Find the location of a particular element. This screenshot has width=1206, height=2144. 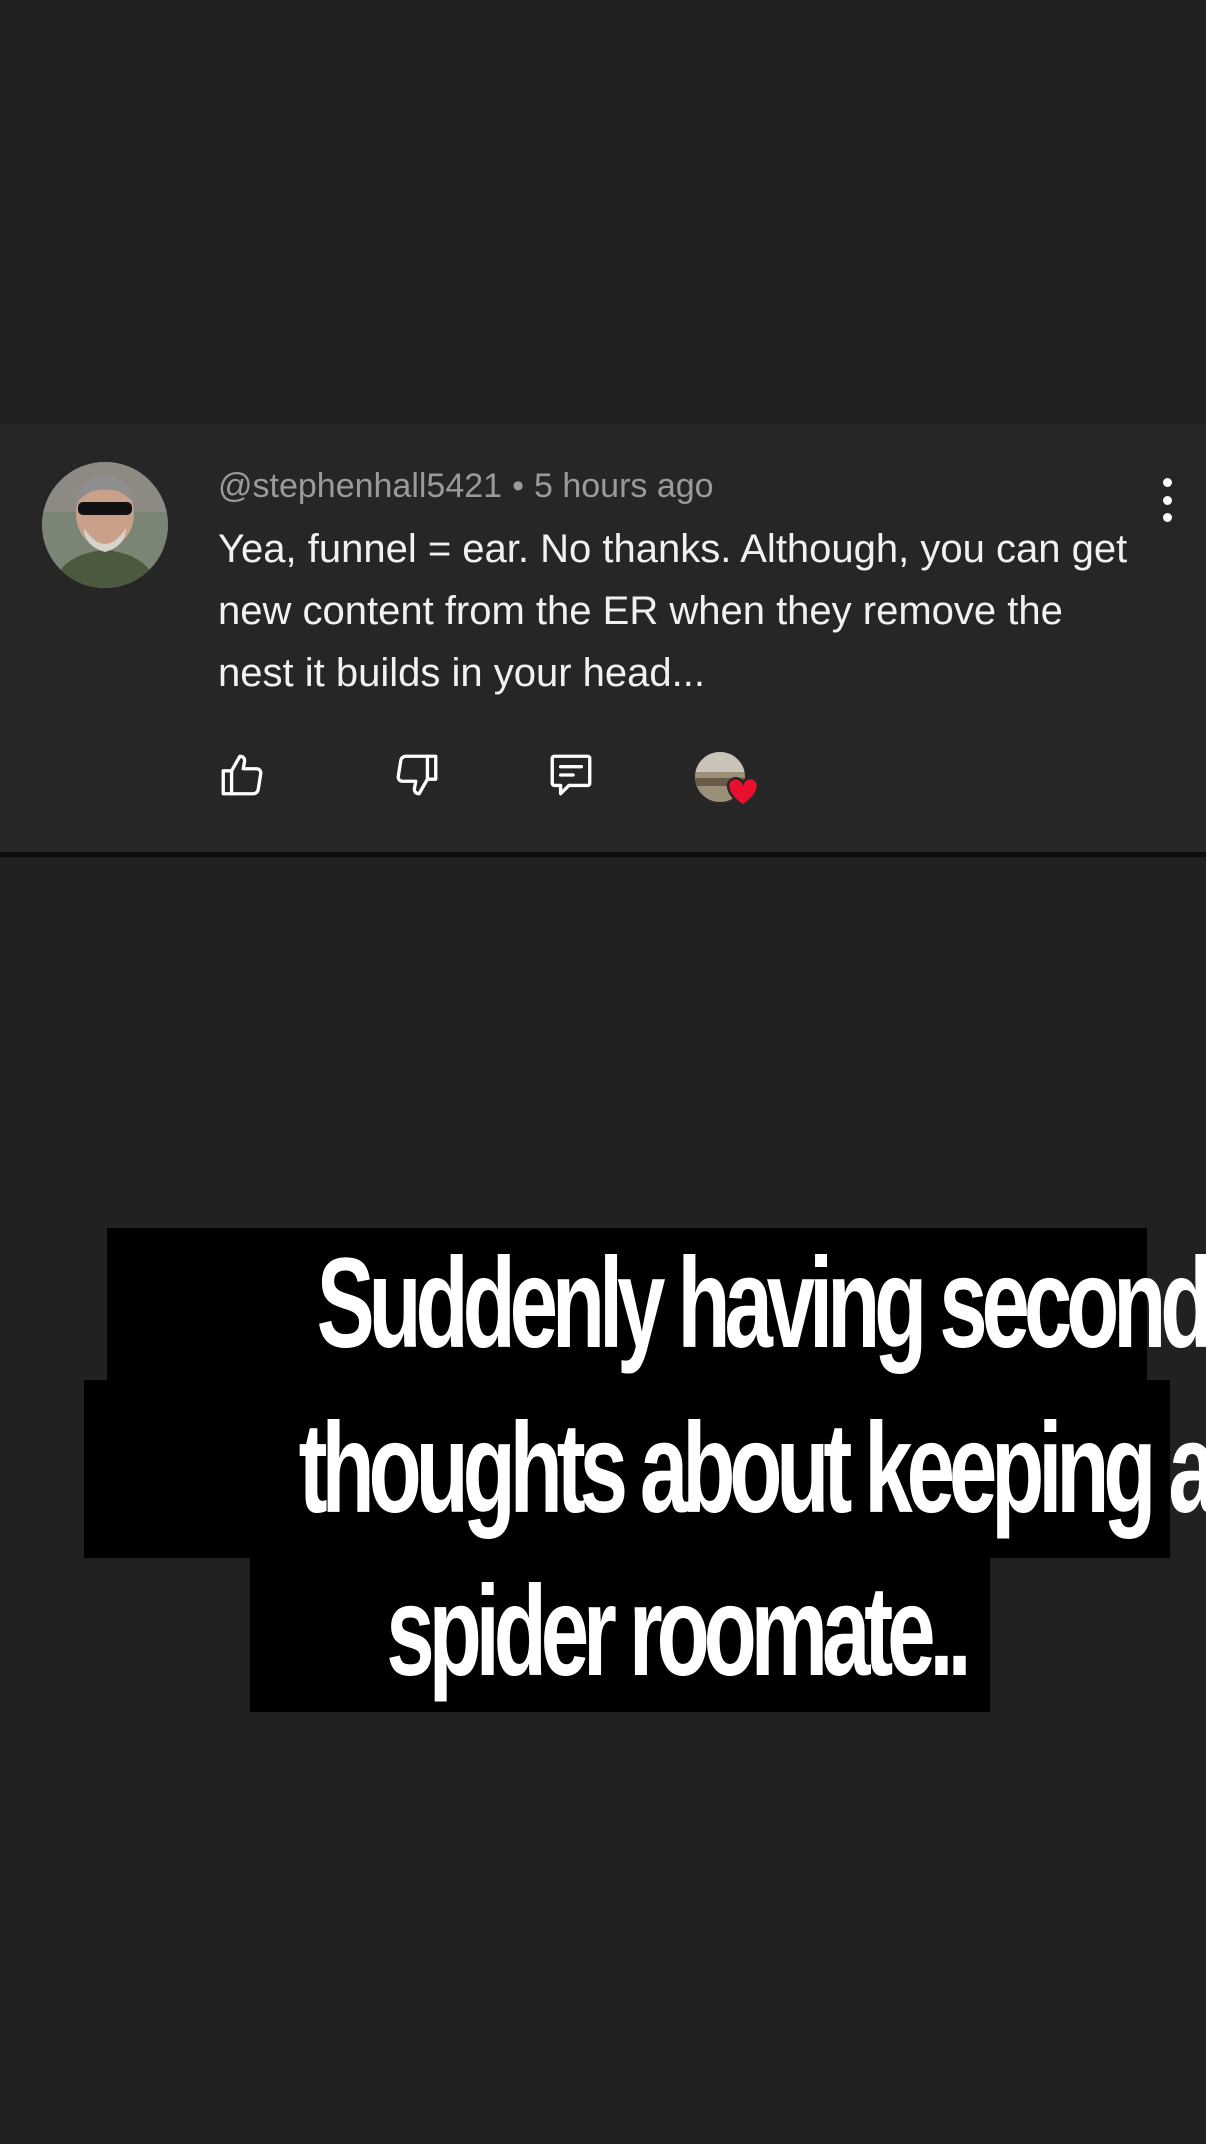

comment-meta: @stephenhall5421 • 5 hours ago is located at coordinates (466, 486).